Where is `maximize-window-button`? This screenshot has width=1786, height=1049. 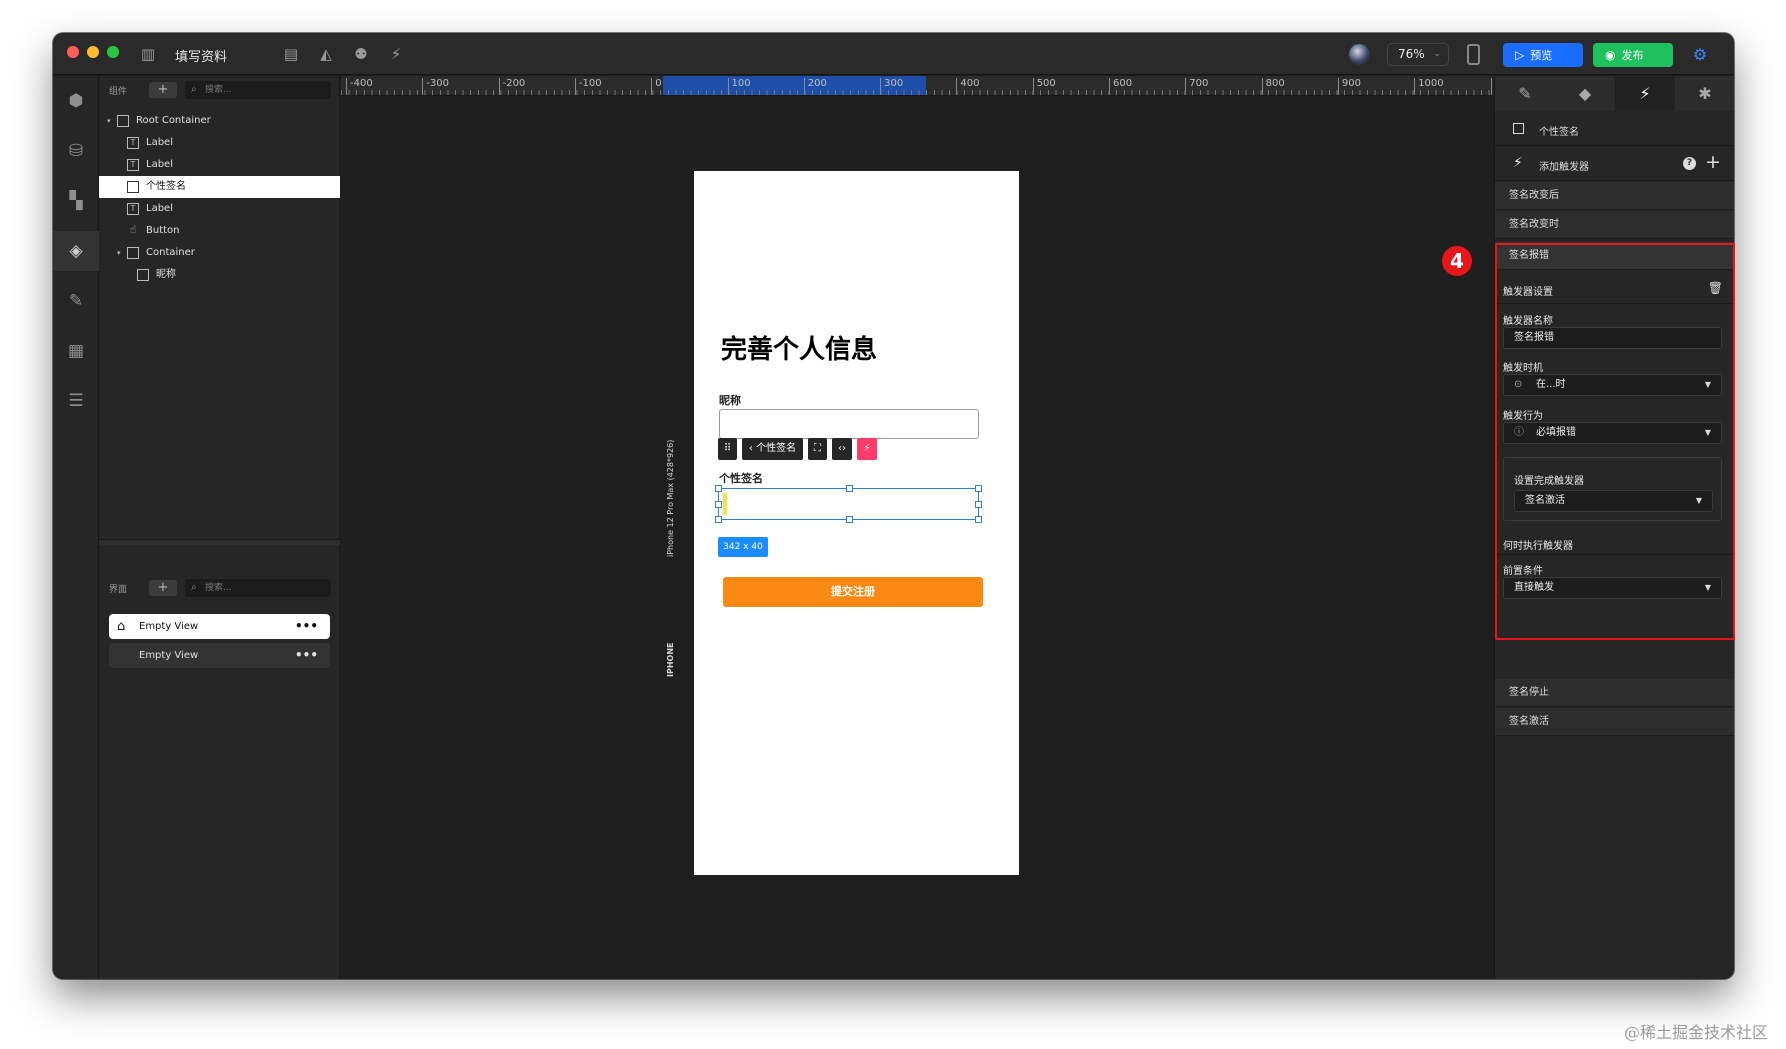
maximize-window-button is located at coordinates (113, 52).